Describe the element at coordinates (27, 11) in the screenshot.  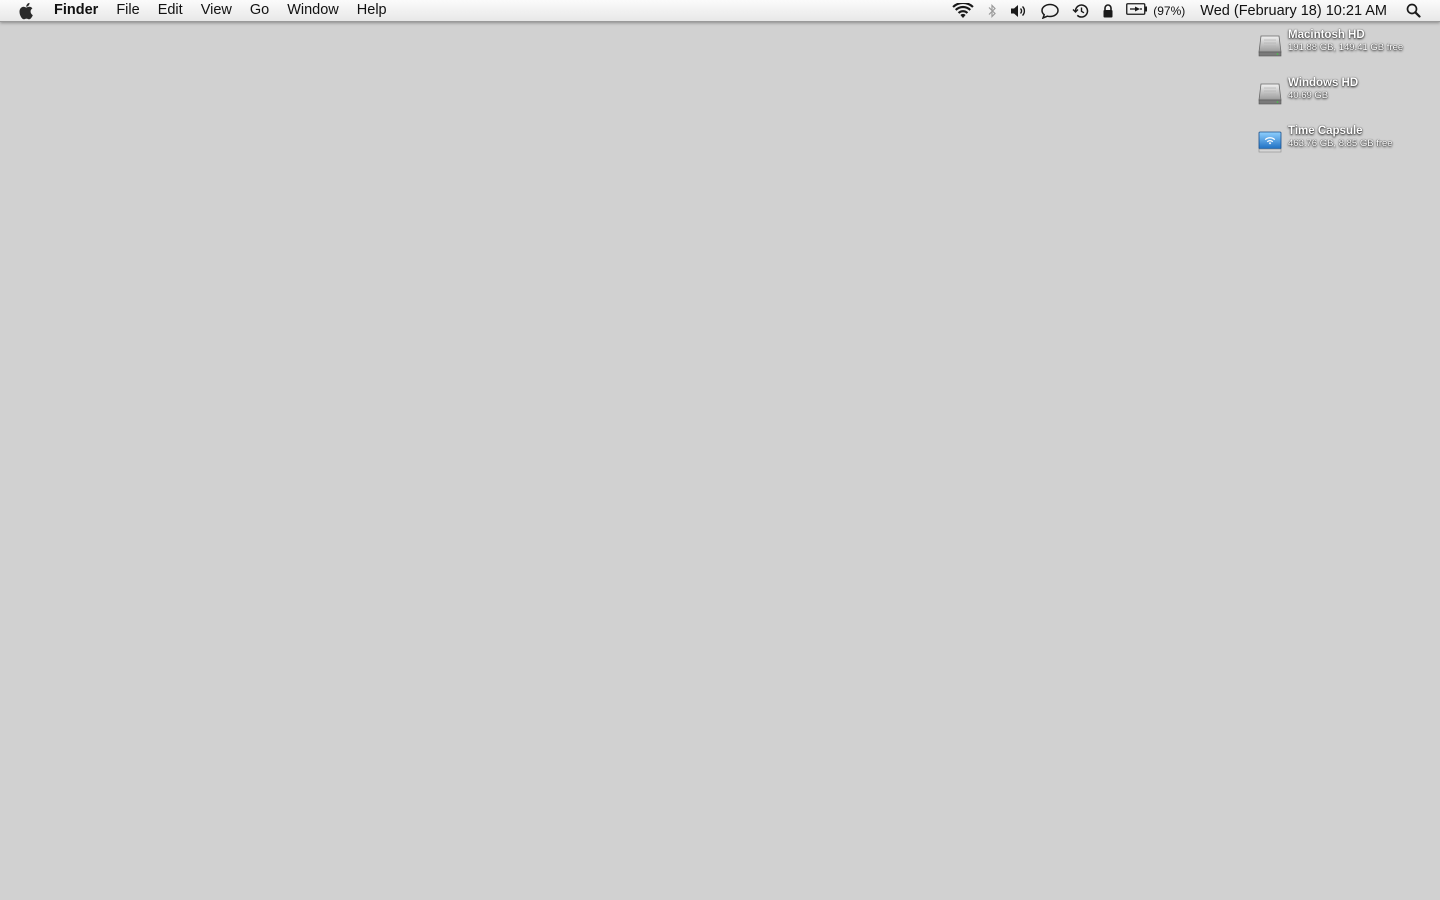
I see `apple-logo-icon` at that location.